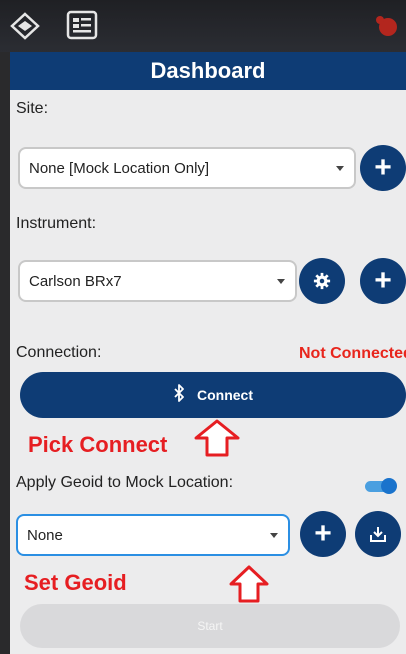  What do you see at coordinates (56, 223) in the screenshot?
I see `instrument-label: Instrument:` at bounding box center [56, 223].